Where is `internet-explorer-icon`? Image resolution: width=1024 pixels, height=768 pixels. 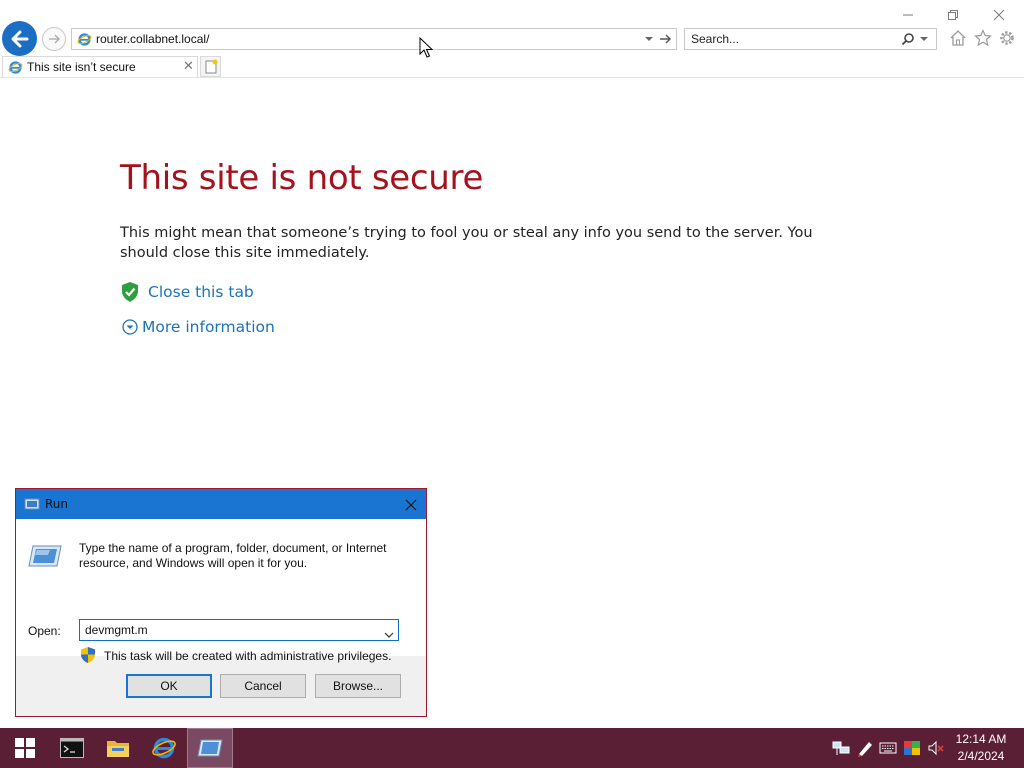 internet-explorer-icon is located at coordinates (164, 748).